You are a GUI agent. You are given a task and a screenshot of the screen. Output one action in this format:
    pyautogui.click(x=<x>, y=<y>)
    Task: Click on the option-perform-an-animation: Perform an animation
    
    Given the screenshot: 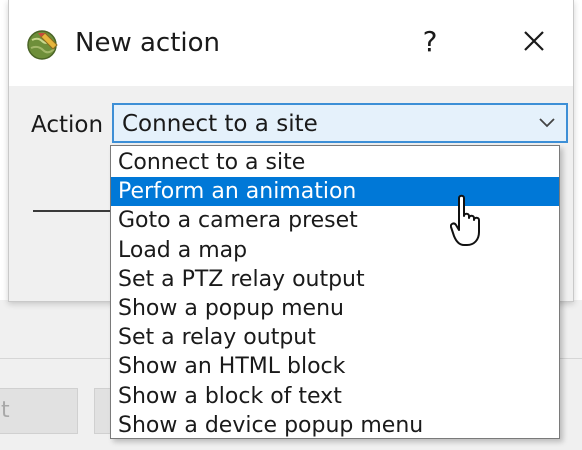 What is the action you would take?
    pyautogui.click(x=335, y=192)
    